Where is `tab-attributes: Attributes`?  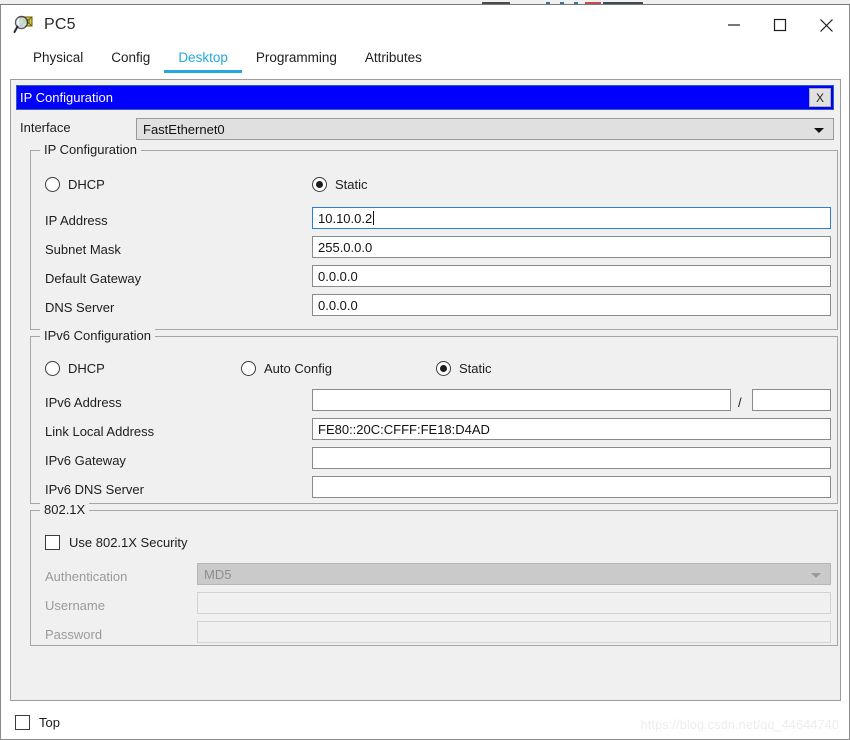 tab-attributes: Attributes is located at coordinates (393, 62).